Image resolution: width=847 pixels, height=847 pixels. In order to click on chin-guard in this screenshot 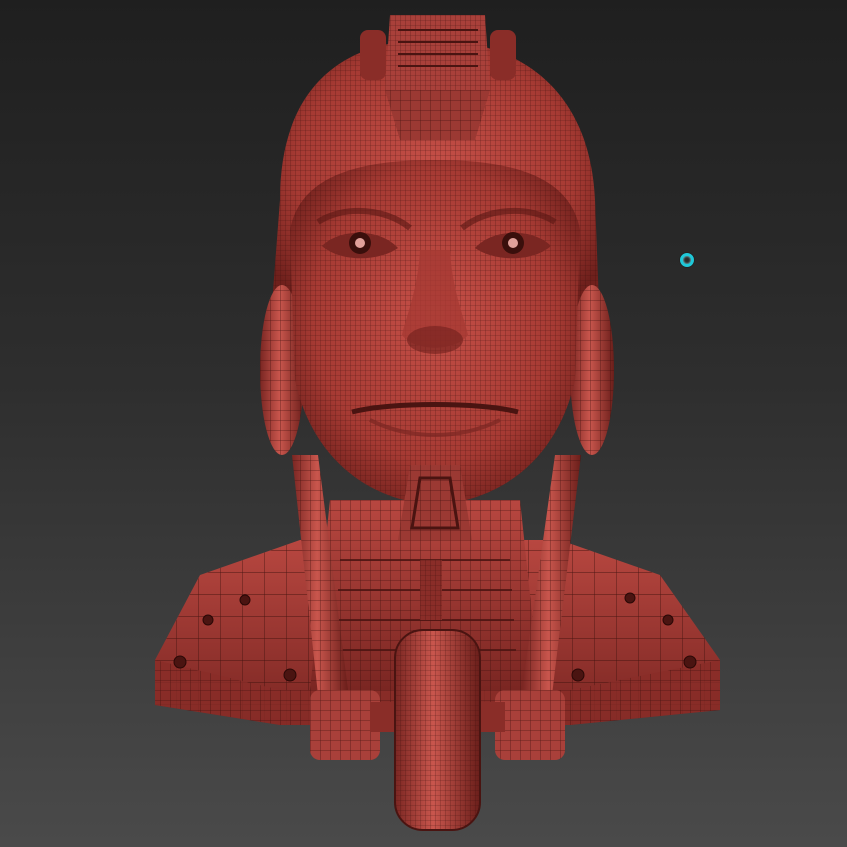, I will do `click(435, 502)`.